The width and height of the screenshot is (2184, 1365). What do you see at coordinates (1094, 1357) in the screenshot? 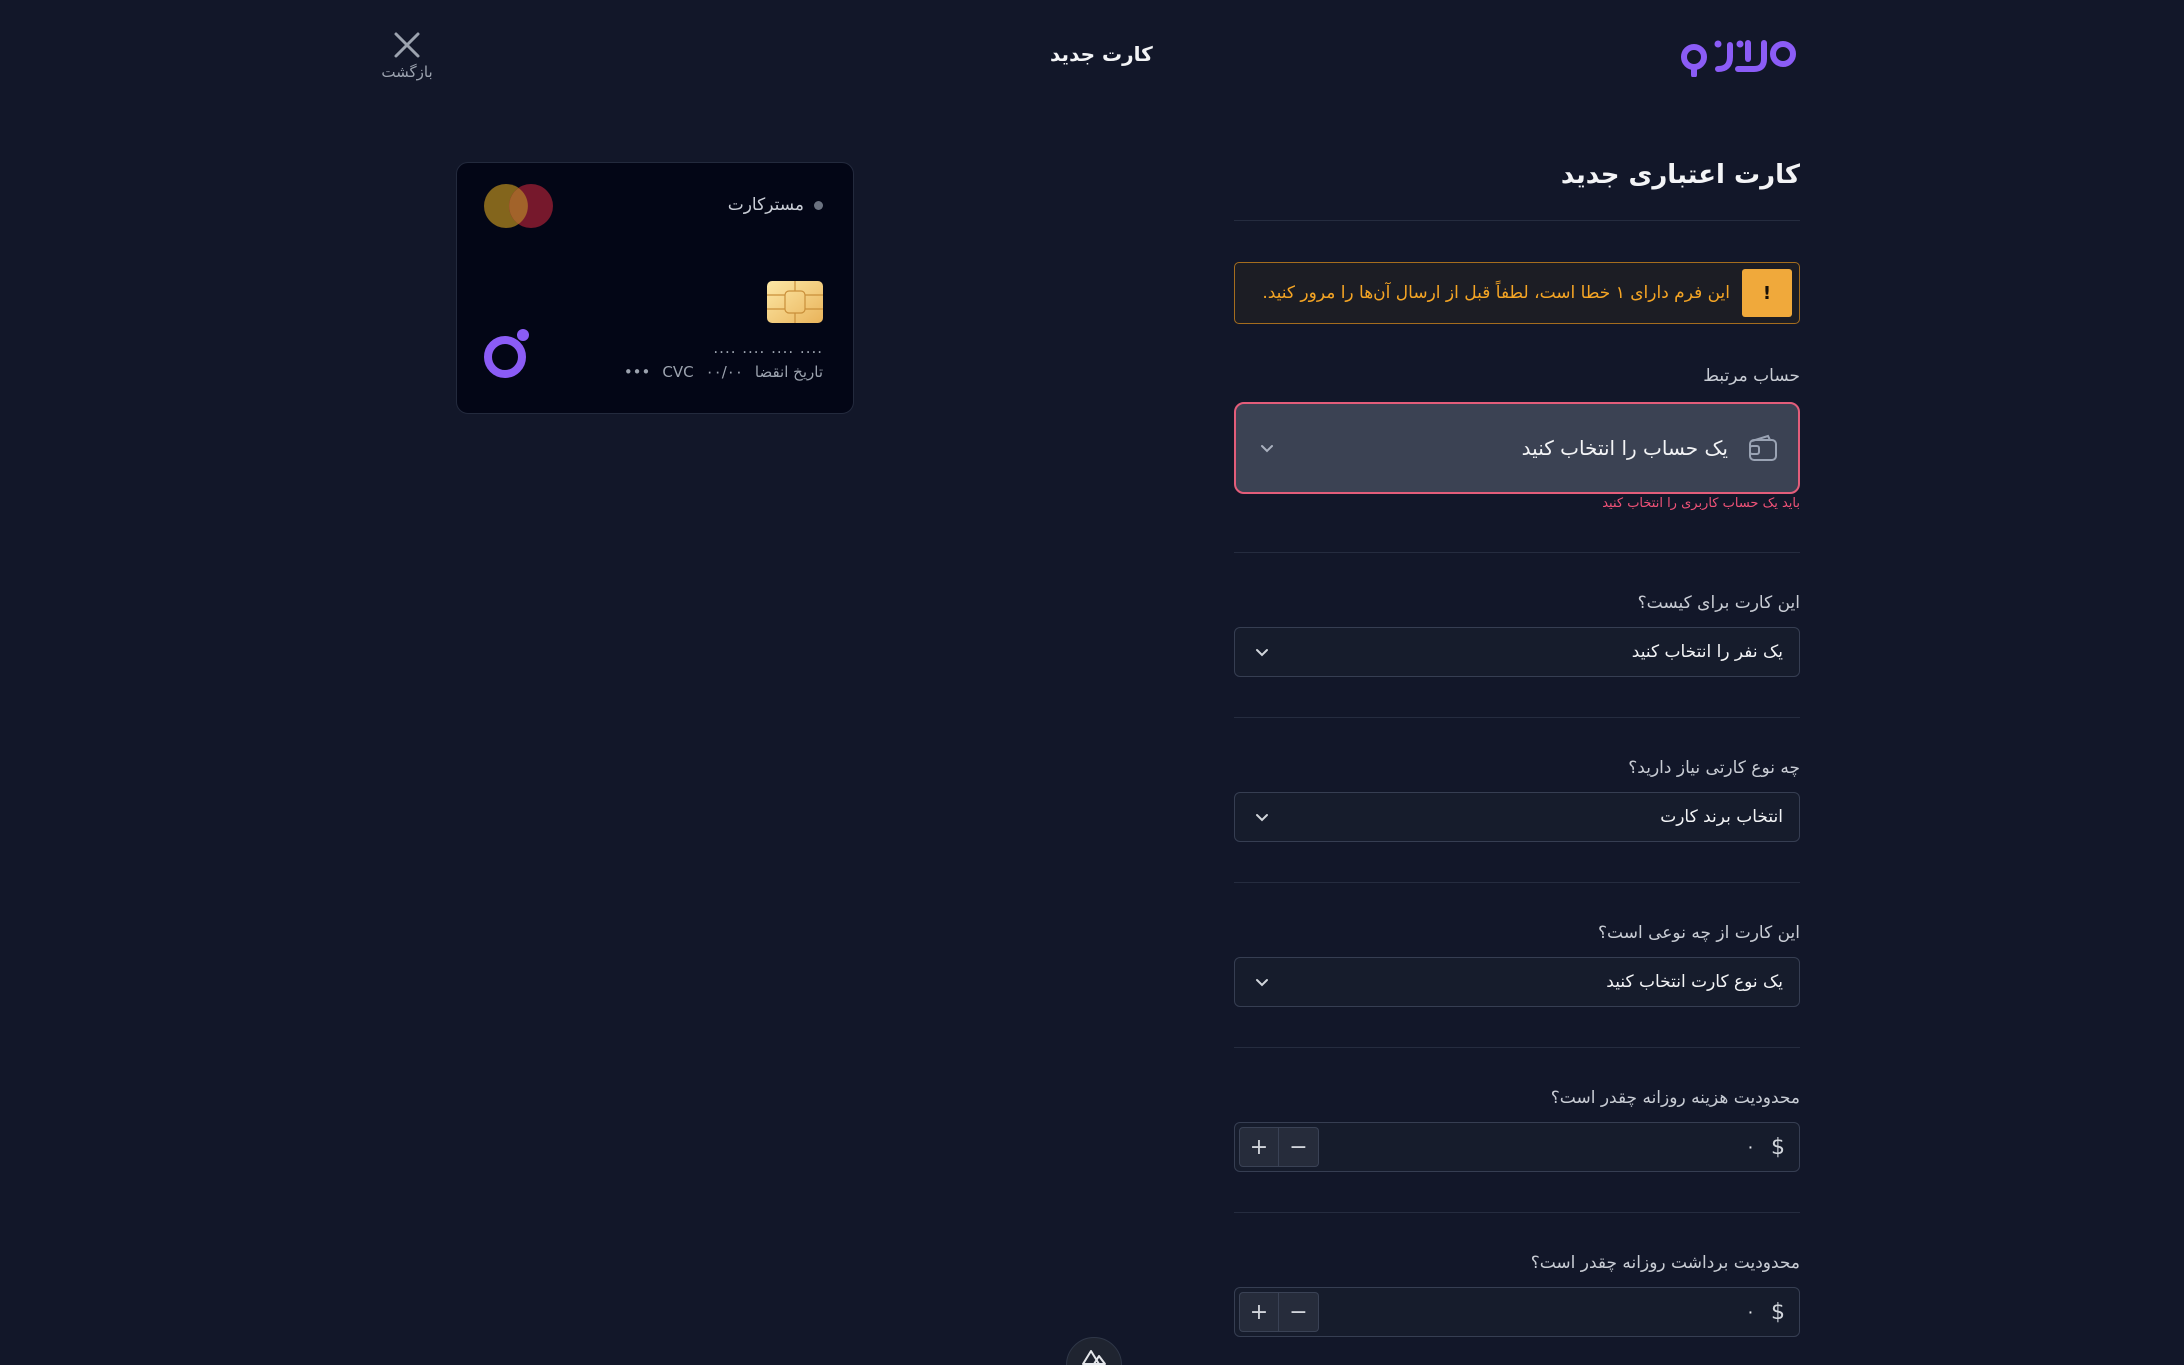
I see `nuxt-icon` at bounding box center [1094, 1357].